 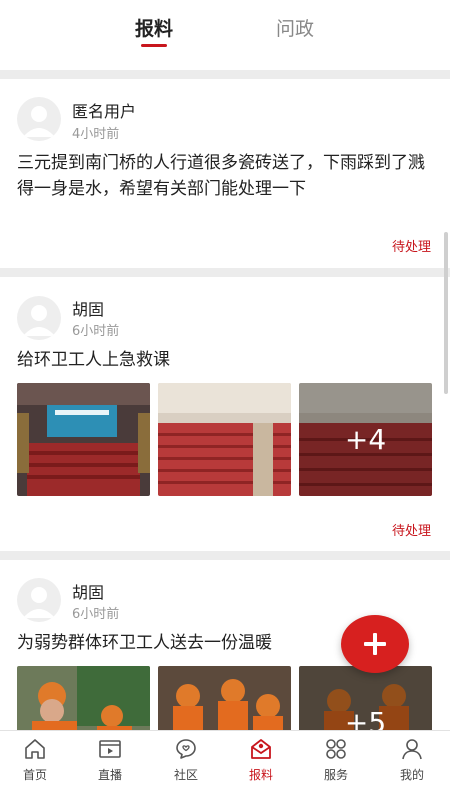 What do you see at coordinates (104, 110) in the screenshot?
I see `post-username: 匿名用户` at bounding box center [104, 110].